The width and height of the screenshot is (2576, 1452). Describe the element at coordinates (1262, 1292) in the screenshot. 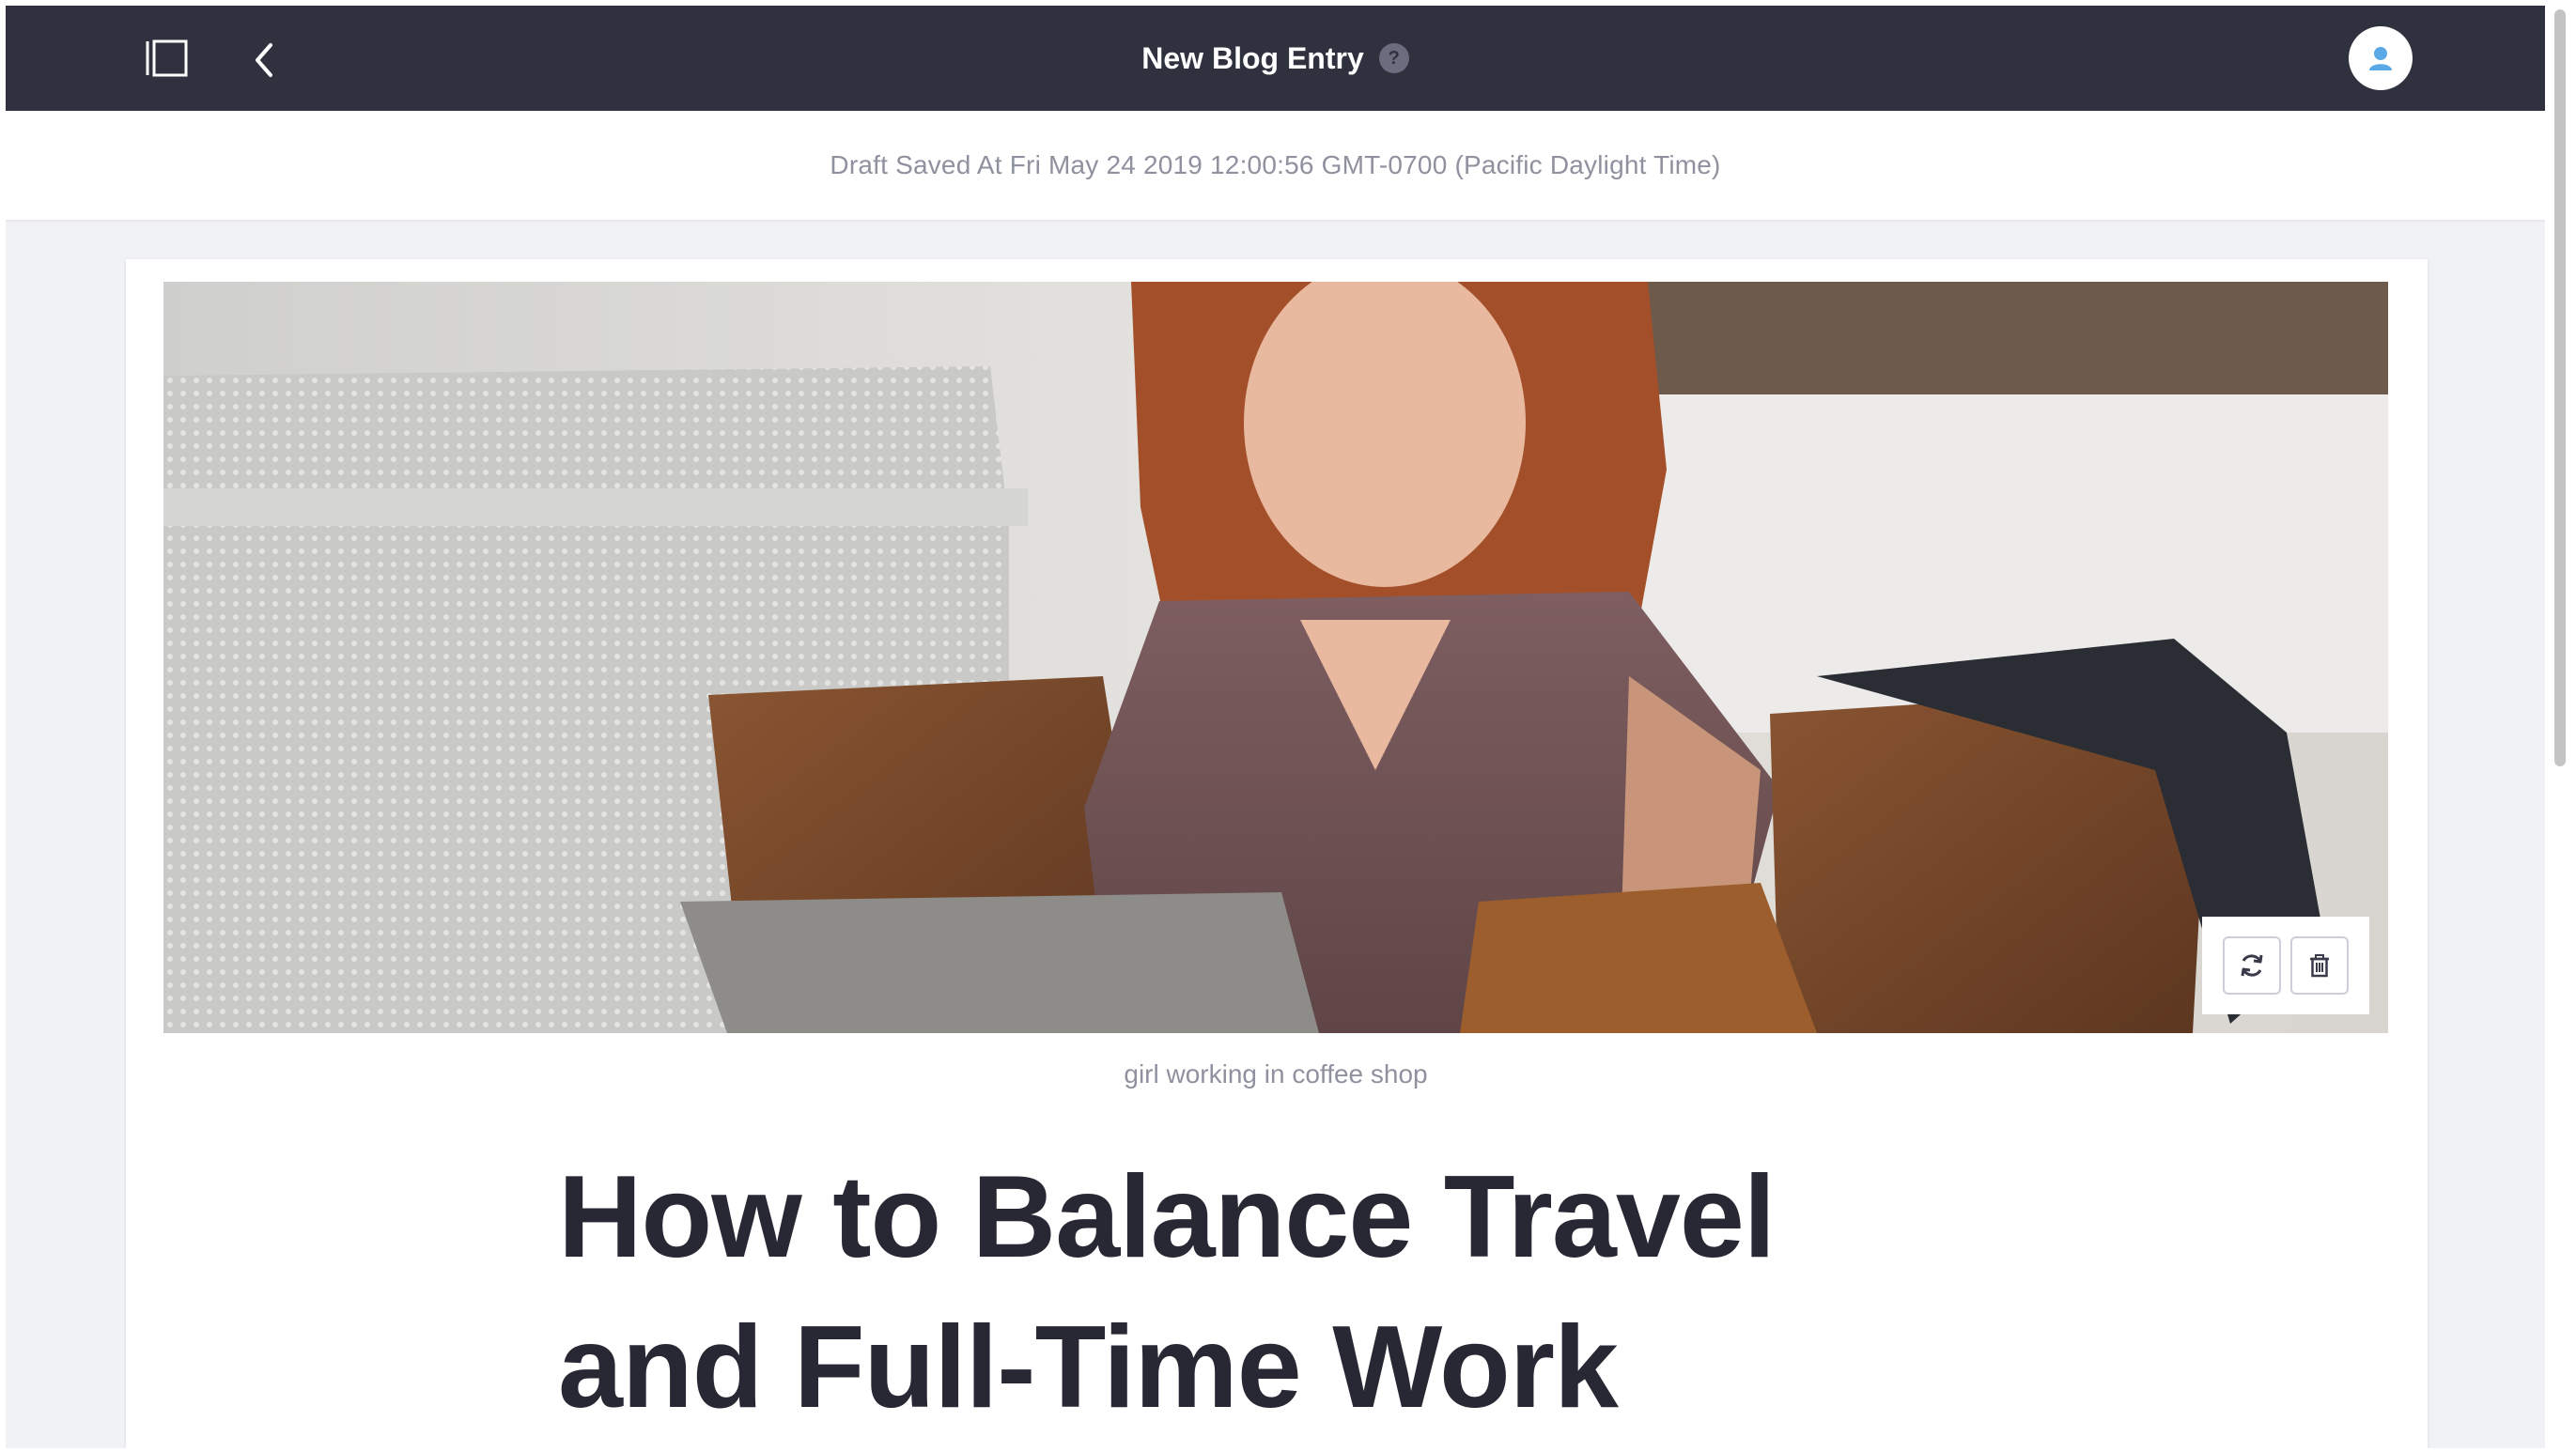

I see `entry-title-input: How to Balance Travel and Full-Time Work` at that location.